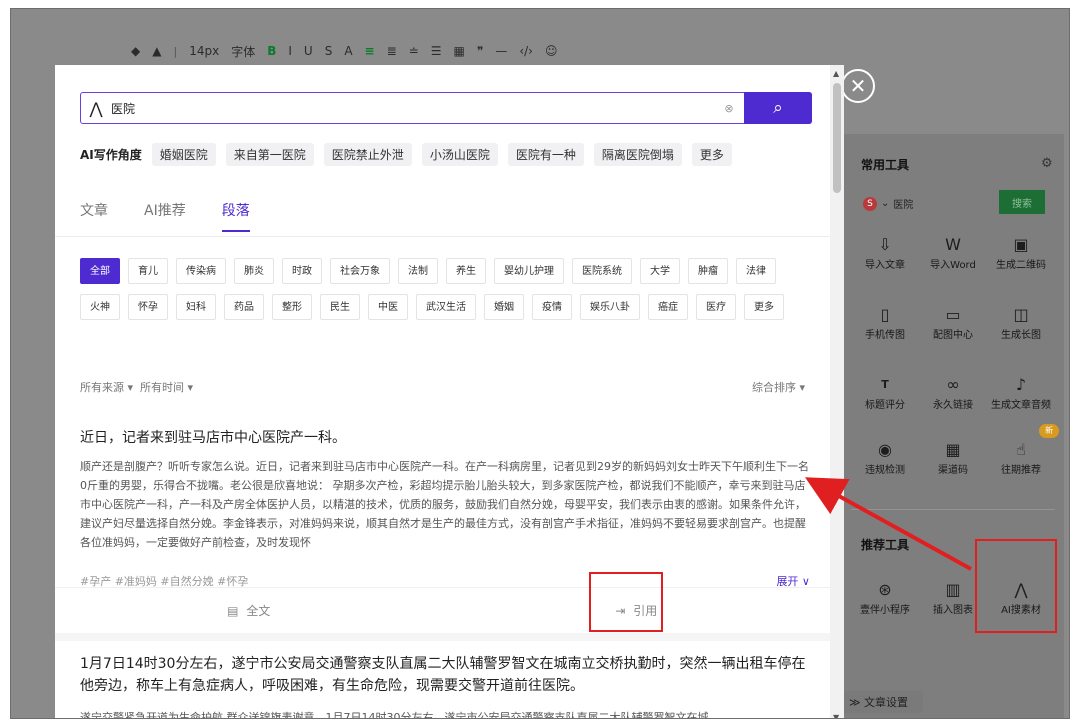 The height and width of the screenshot is (727, 1080). I want to click on annotation-arrow, so click(888, 524).